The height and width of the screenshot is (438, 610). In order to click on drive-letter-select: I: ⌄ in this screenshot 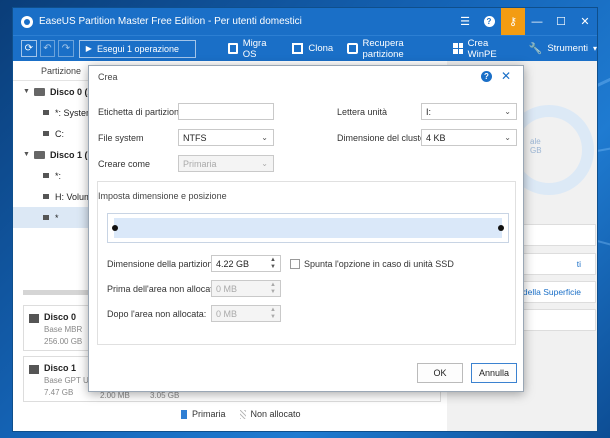, I will do `click(469, 111)`.